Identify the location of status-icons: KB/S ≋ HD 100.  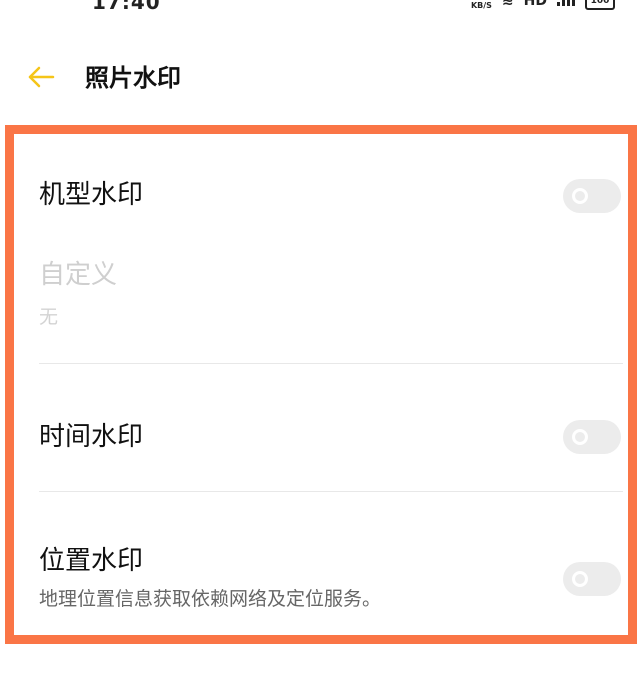
(543, 7).